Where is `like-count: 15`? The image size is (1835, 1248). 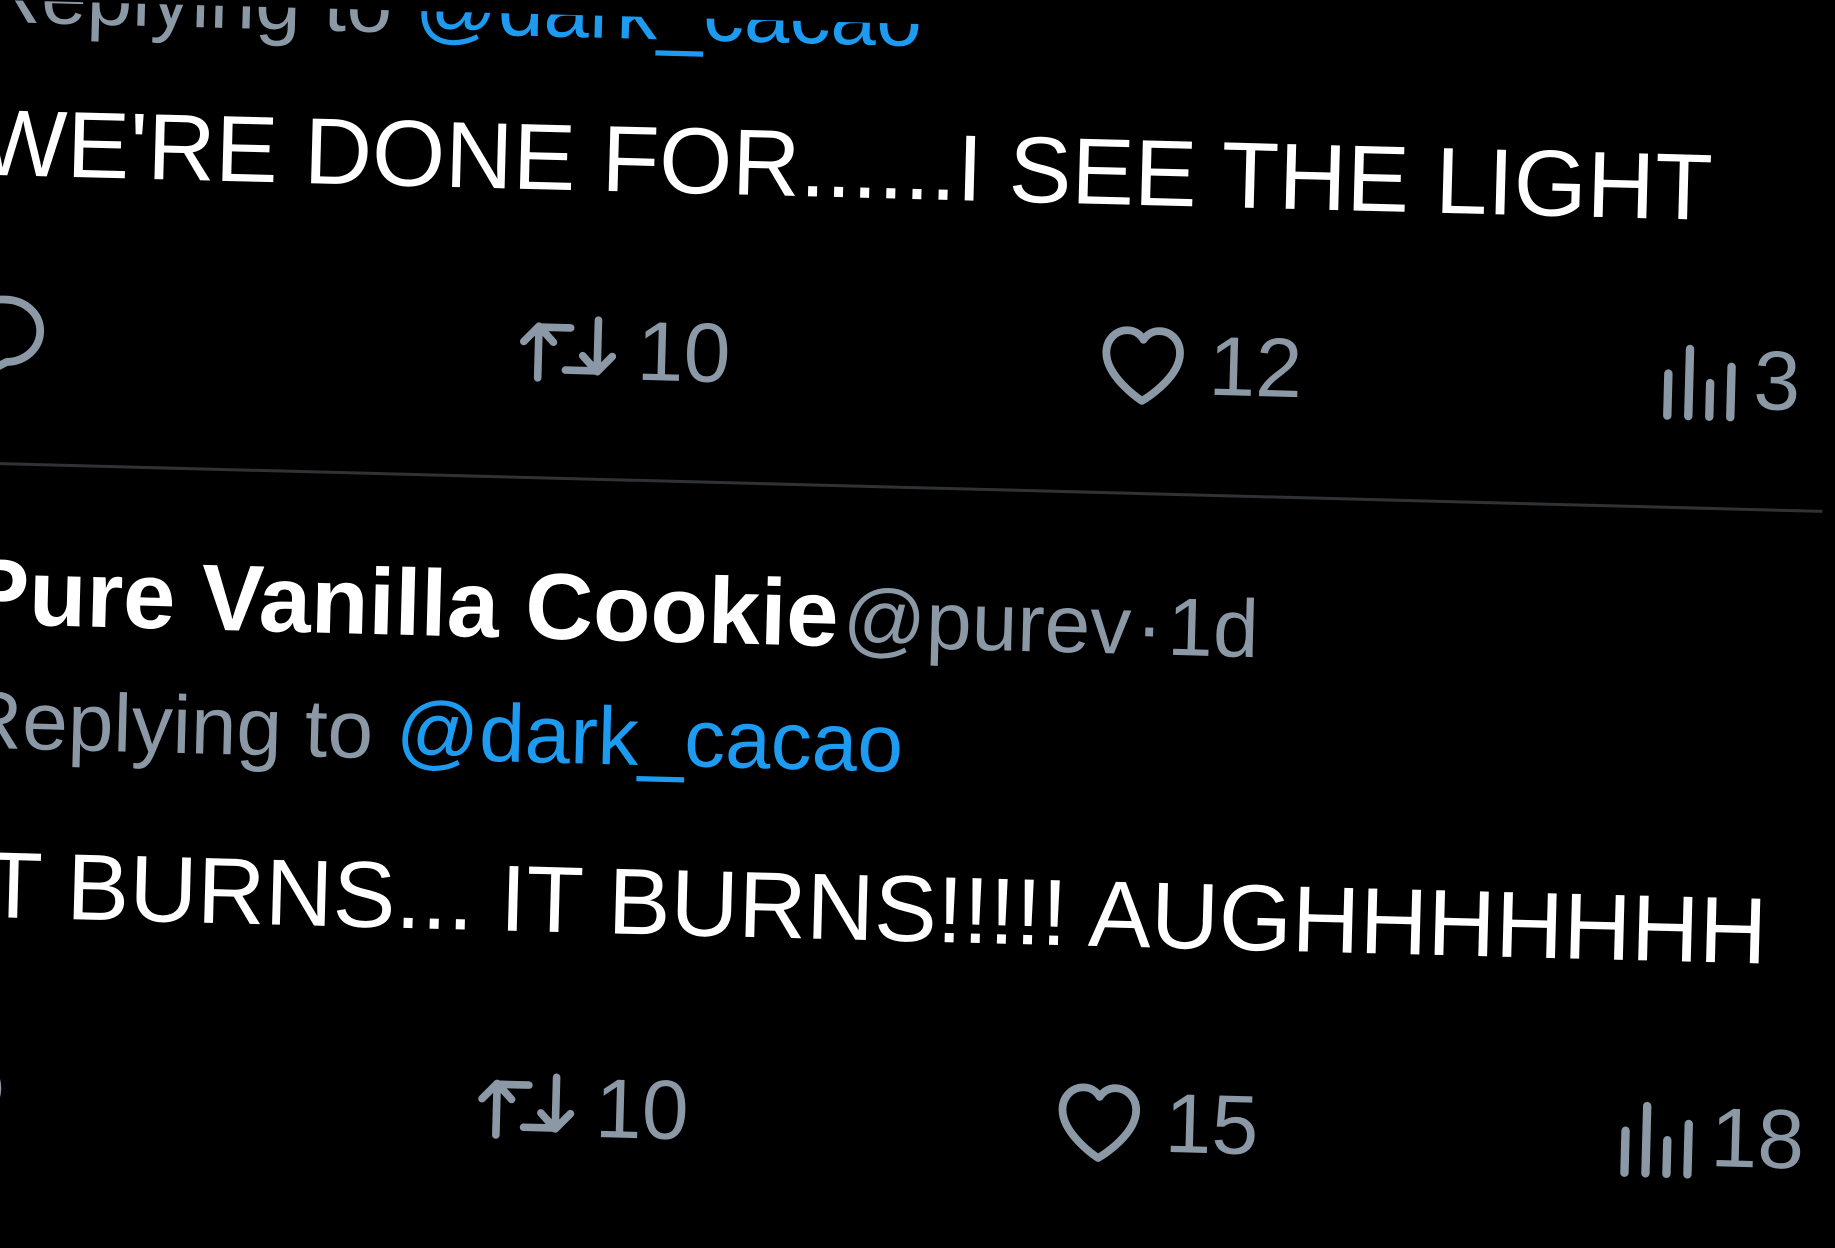 like-count: 15 is located at coordinates (1211, 1124).